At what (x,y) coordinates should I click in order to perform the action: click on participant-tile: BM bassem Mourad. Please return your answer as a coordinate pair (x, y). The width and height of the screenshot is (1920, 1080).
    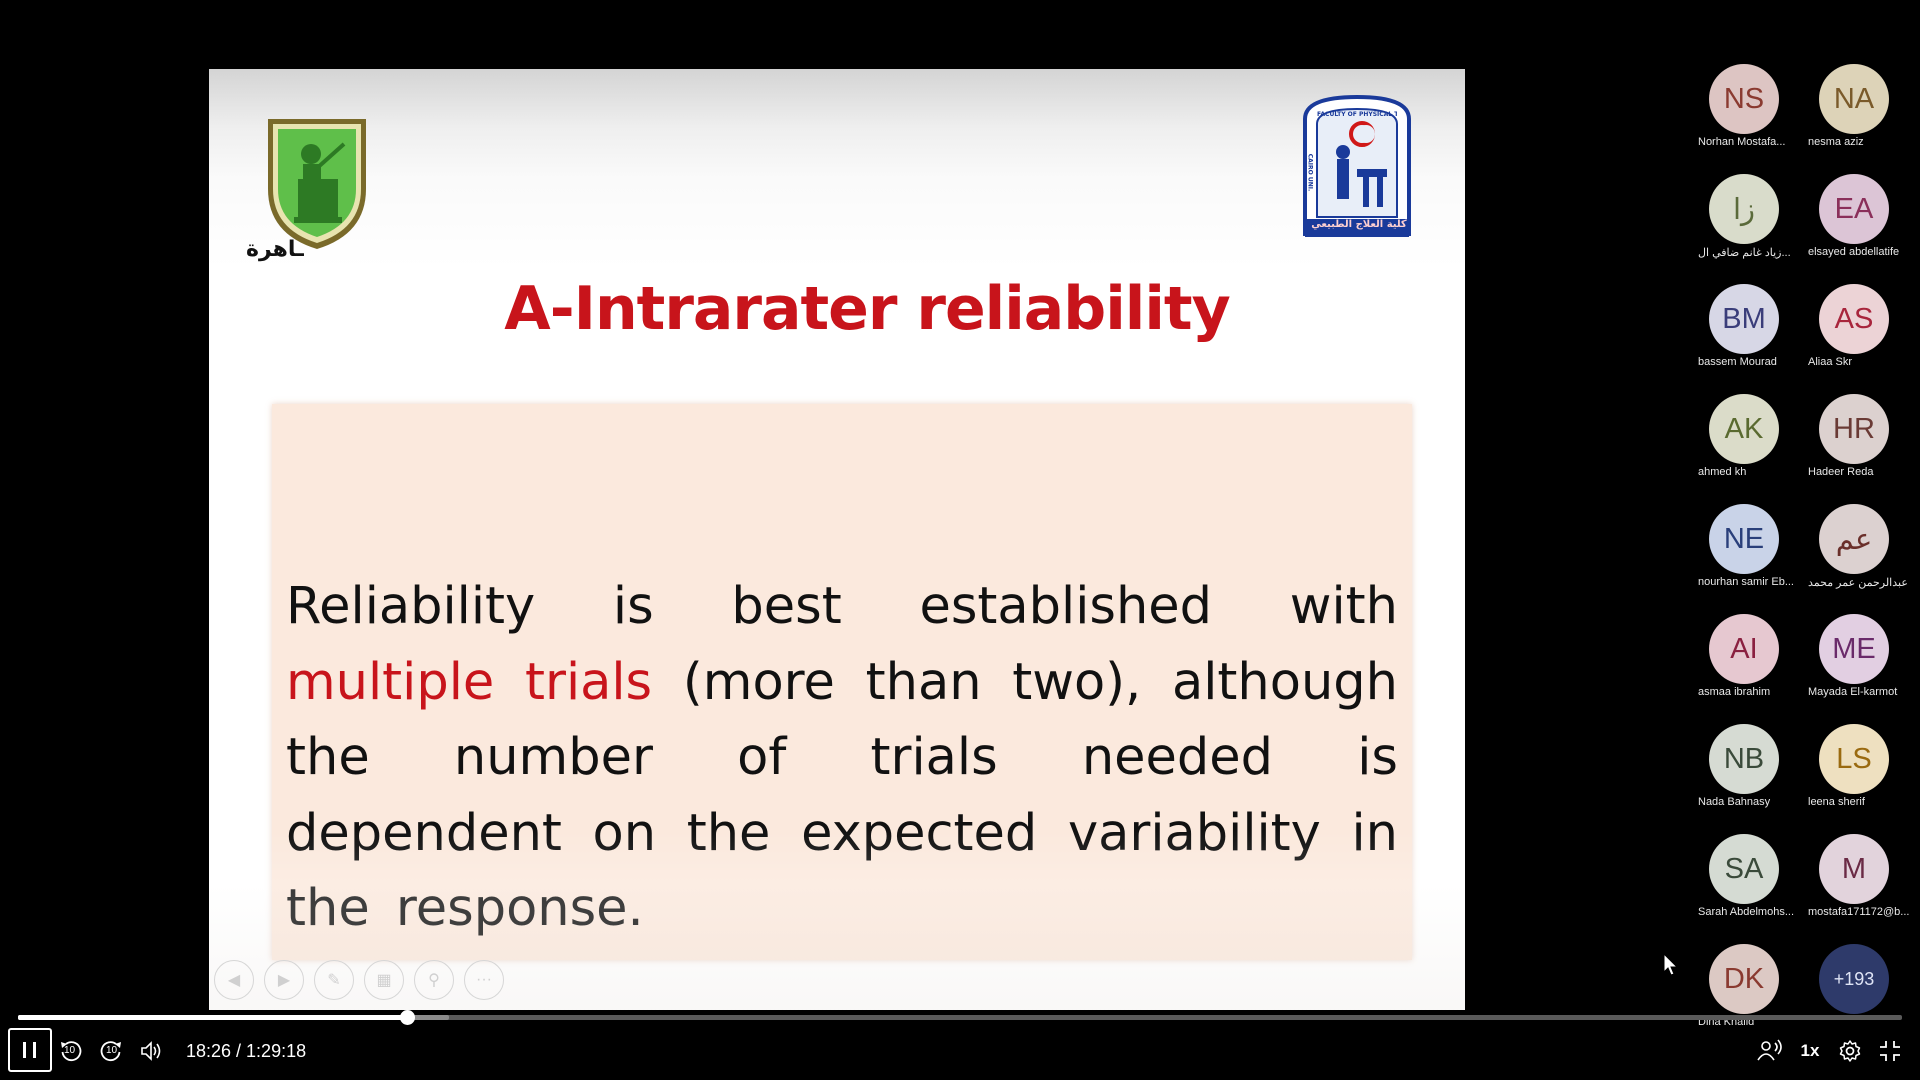
    Looking at the image, I should click on (1745, 334).